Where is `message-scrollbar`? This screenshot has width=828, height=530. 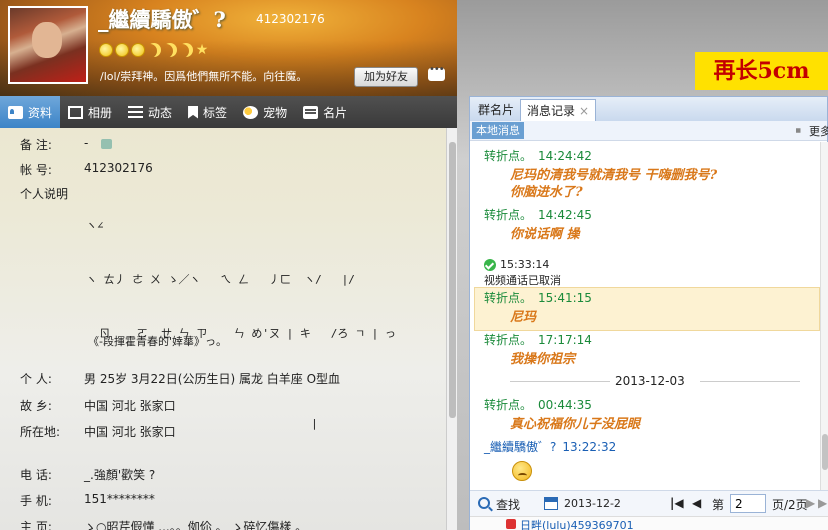
message-scrollbar is located at coordinates (824, 316).